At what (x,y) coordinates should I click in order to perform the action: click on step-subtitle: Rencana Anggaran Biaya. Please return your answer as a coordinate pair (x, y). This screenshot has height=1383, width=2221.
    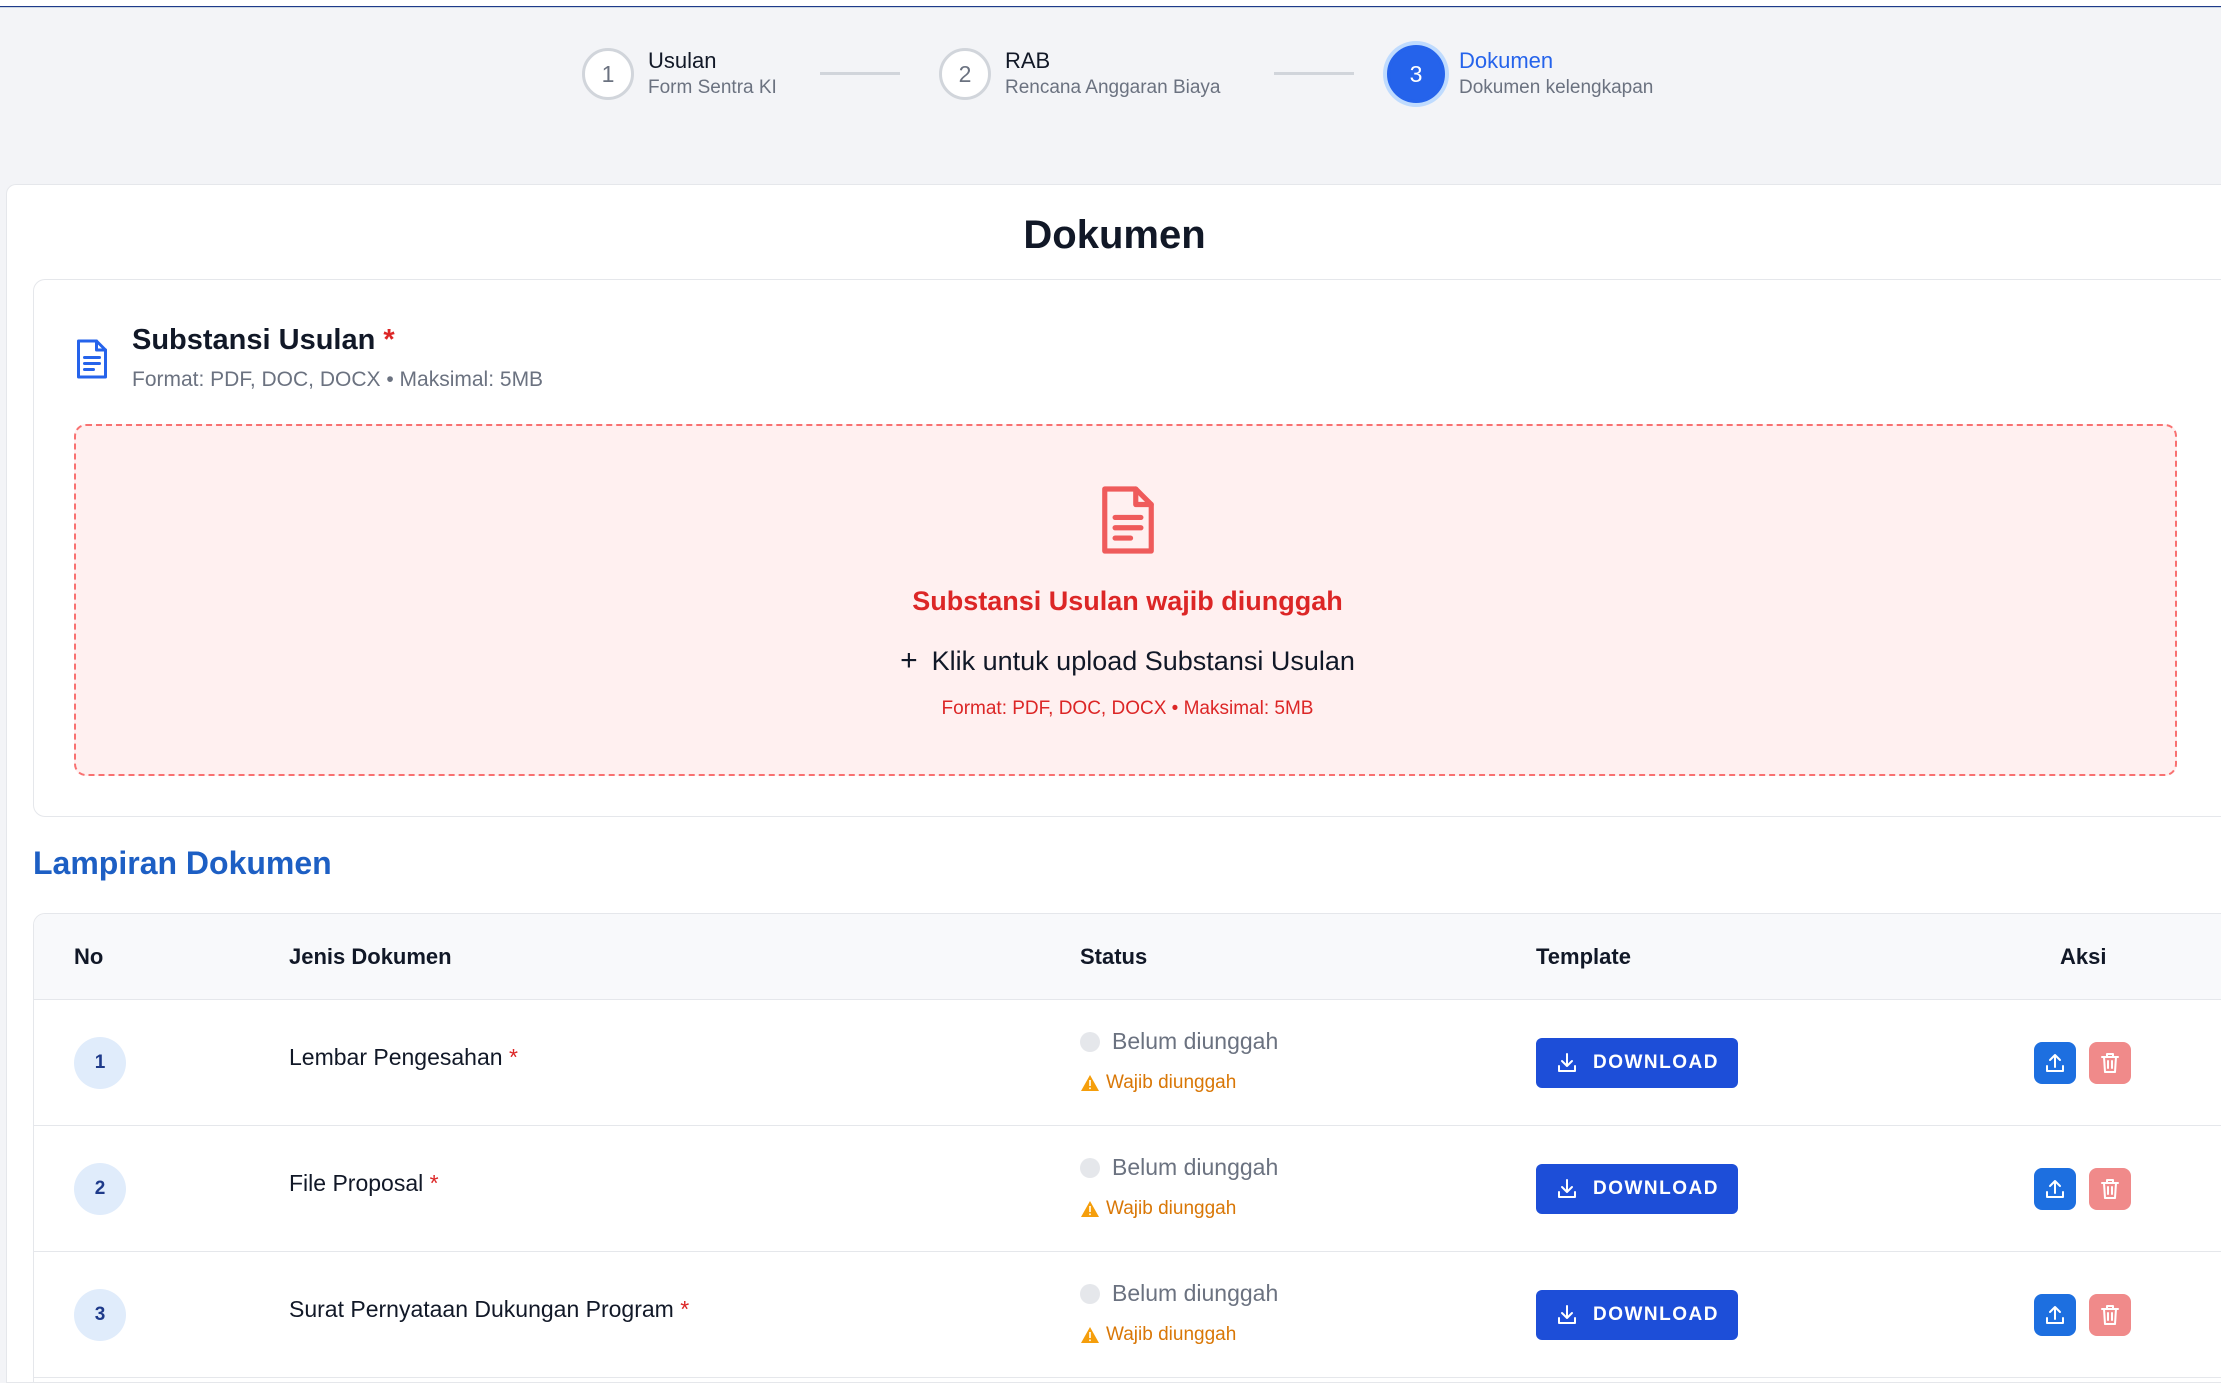
    Looking at the image, I should click on (1113, 87).